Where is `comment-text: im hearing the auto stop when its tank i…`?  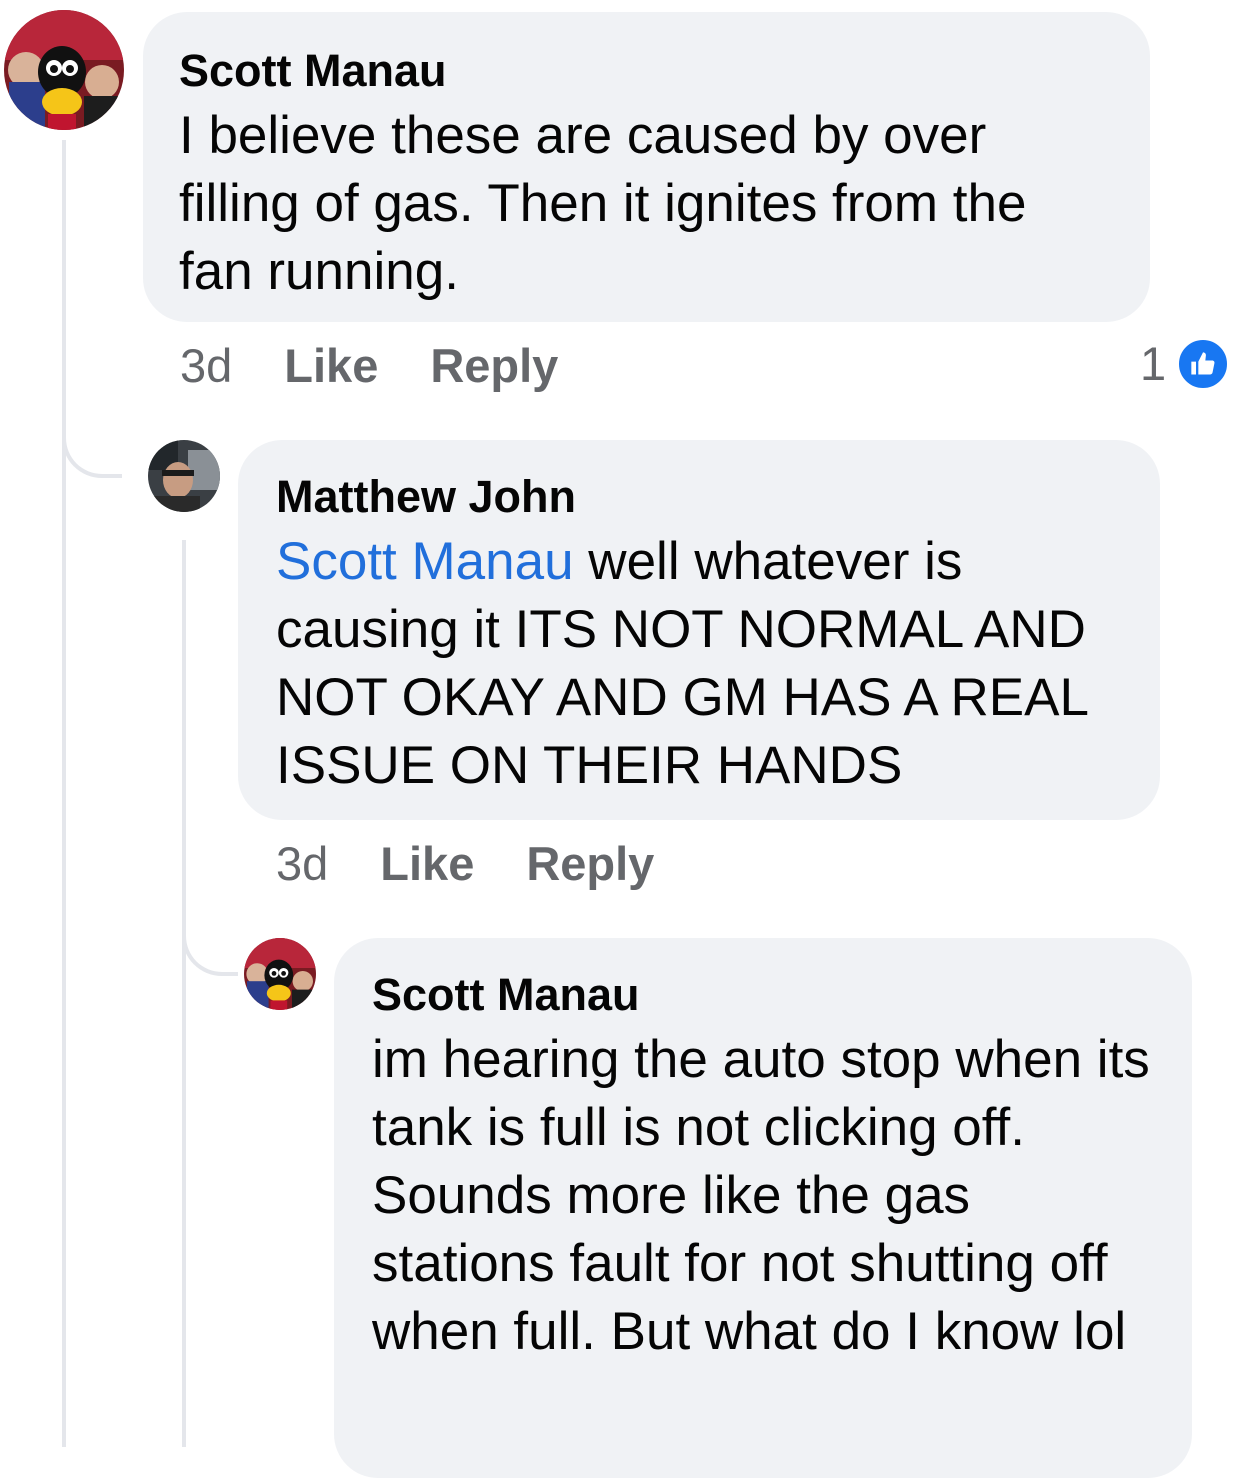 comment-text: im hearing the auto stop when its tank i… is located at coordinates (761, 1195).